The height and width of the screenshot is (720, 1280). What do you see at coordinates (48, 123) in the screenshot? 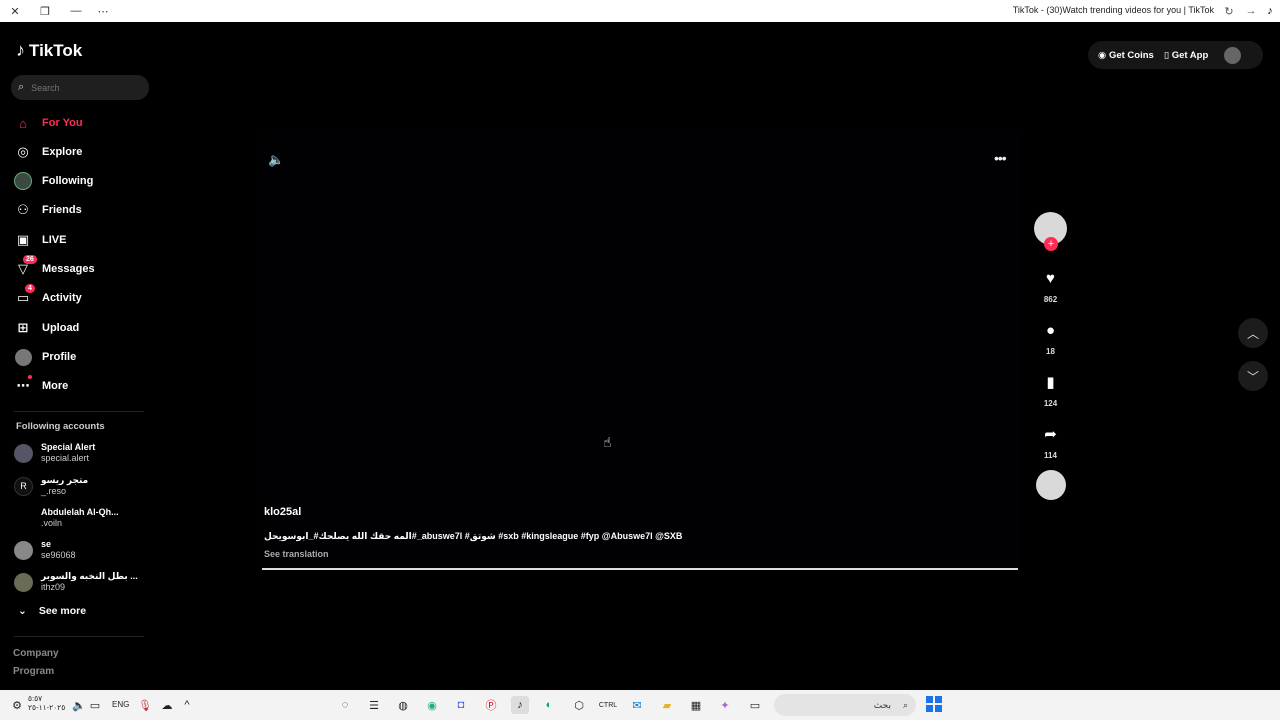
I see `nav-for-you: ⌂ For You` at bounding box center [48, 123].